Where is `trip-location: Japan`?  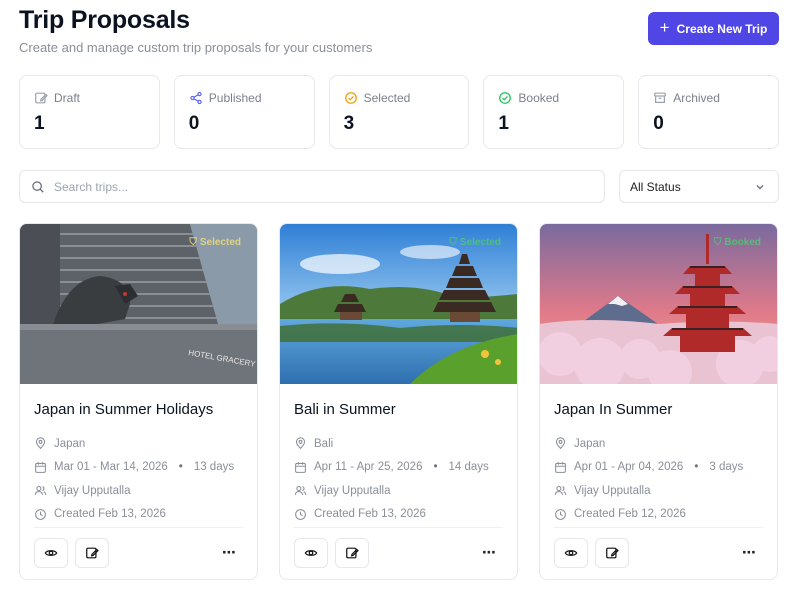
trip-location: Japan is located at coordinates (138, 444).